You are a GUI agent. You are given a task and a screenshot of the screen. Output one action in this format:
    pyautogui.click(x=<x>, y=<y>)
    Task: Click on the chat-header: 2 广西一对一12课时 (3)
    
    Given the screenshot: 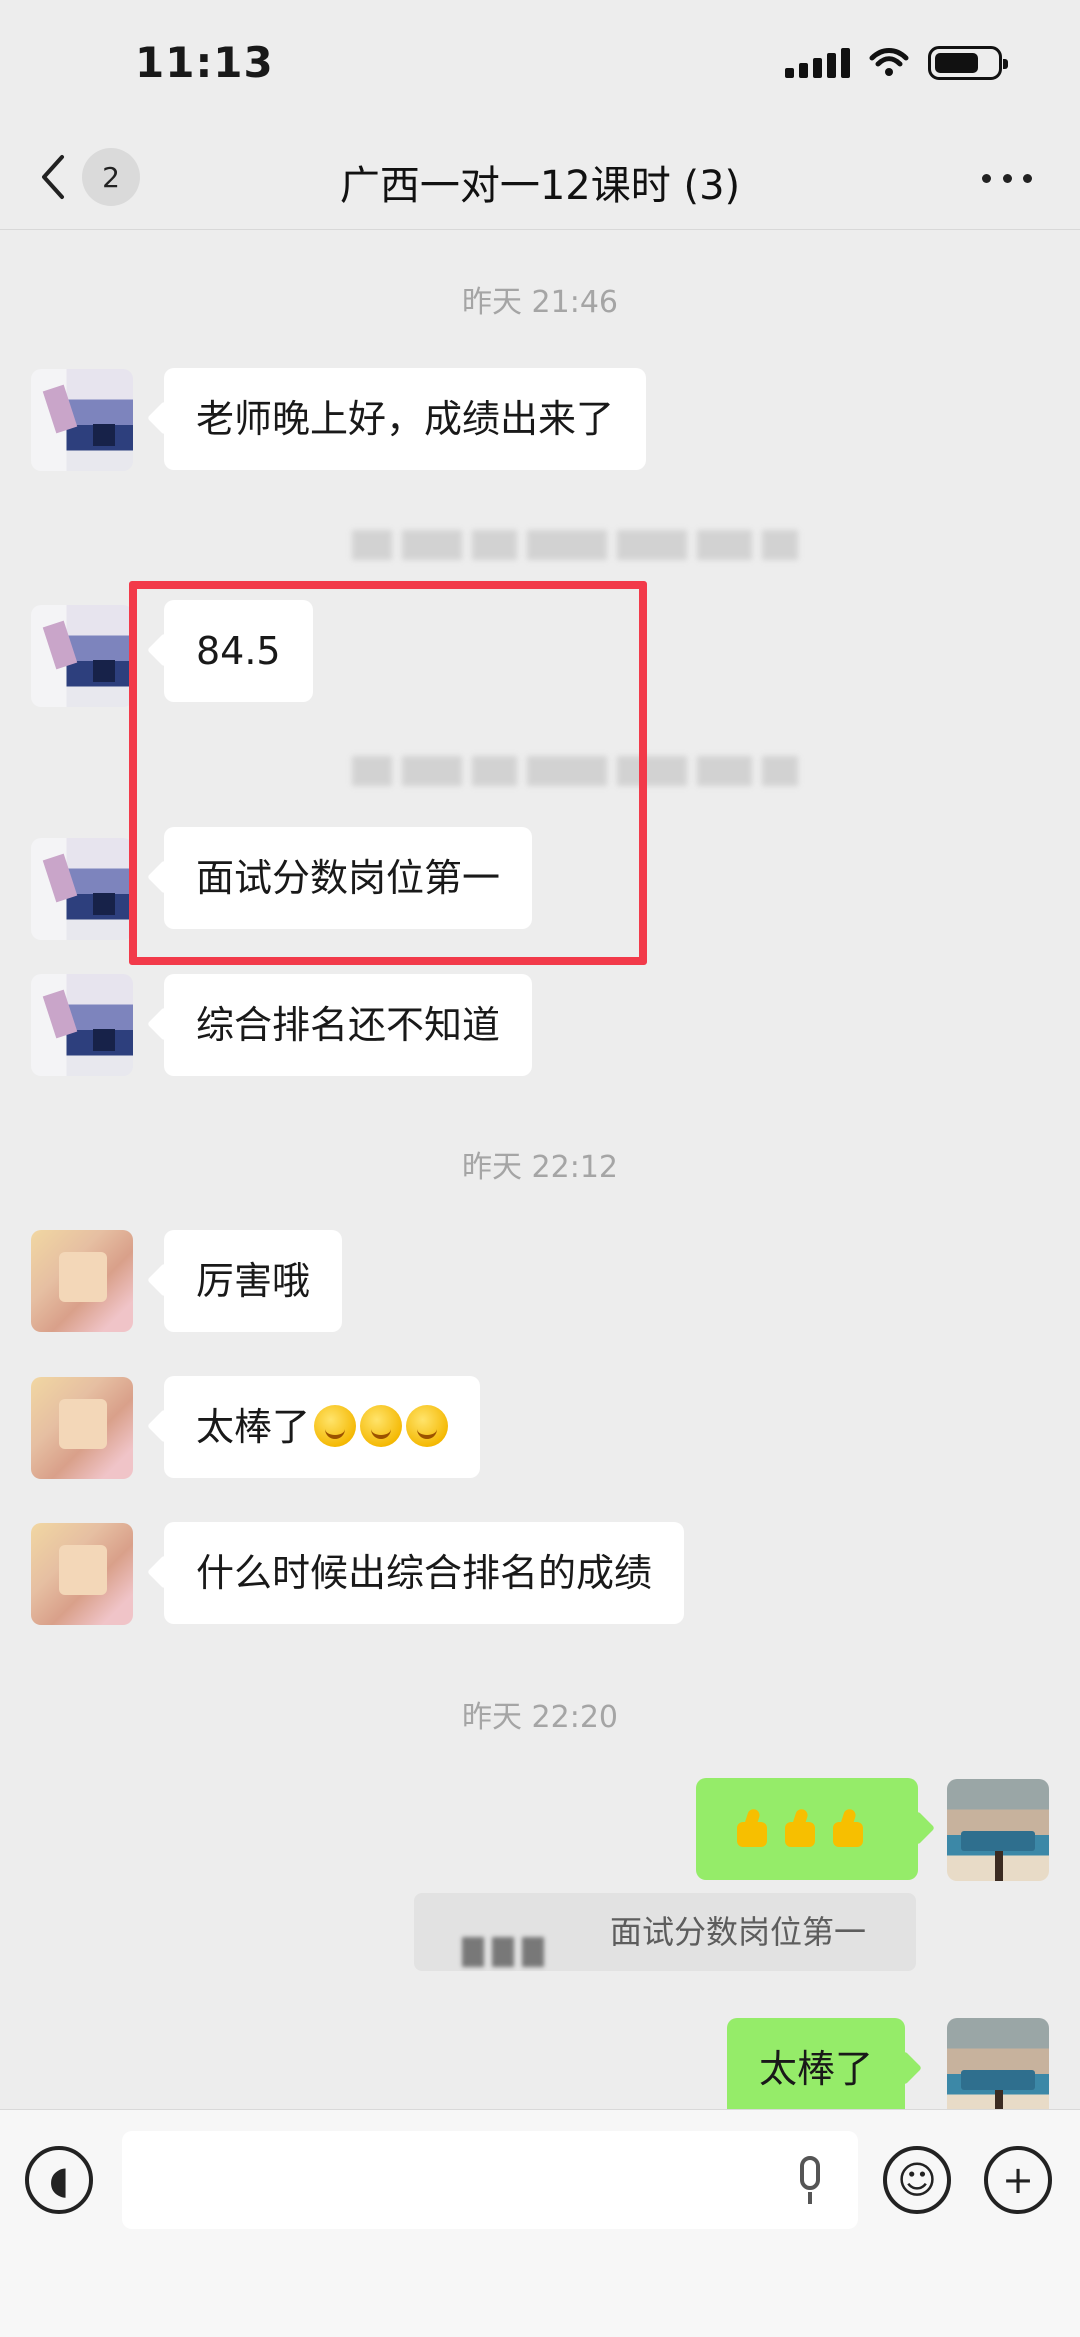 What is the action you would take?
    pyautogui.click(x=540, y=177)
    